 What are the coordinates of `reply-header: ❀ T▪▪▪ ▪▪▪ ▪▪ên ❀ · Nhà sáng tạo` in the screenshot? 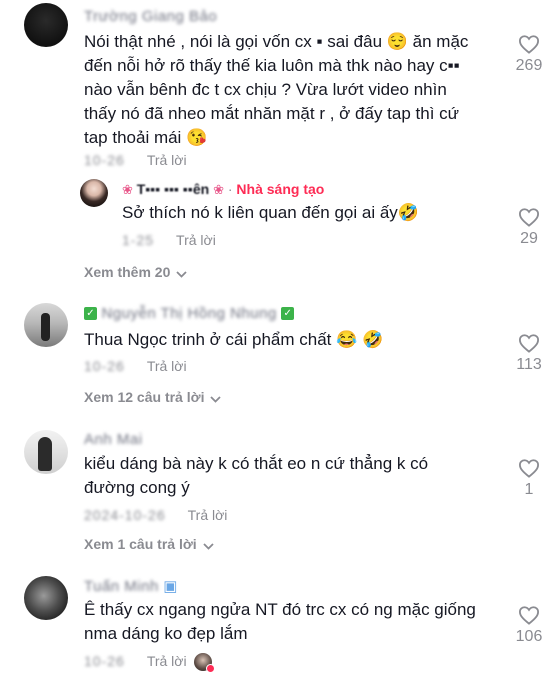 It's located at (223, 189).